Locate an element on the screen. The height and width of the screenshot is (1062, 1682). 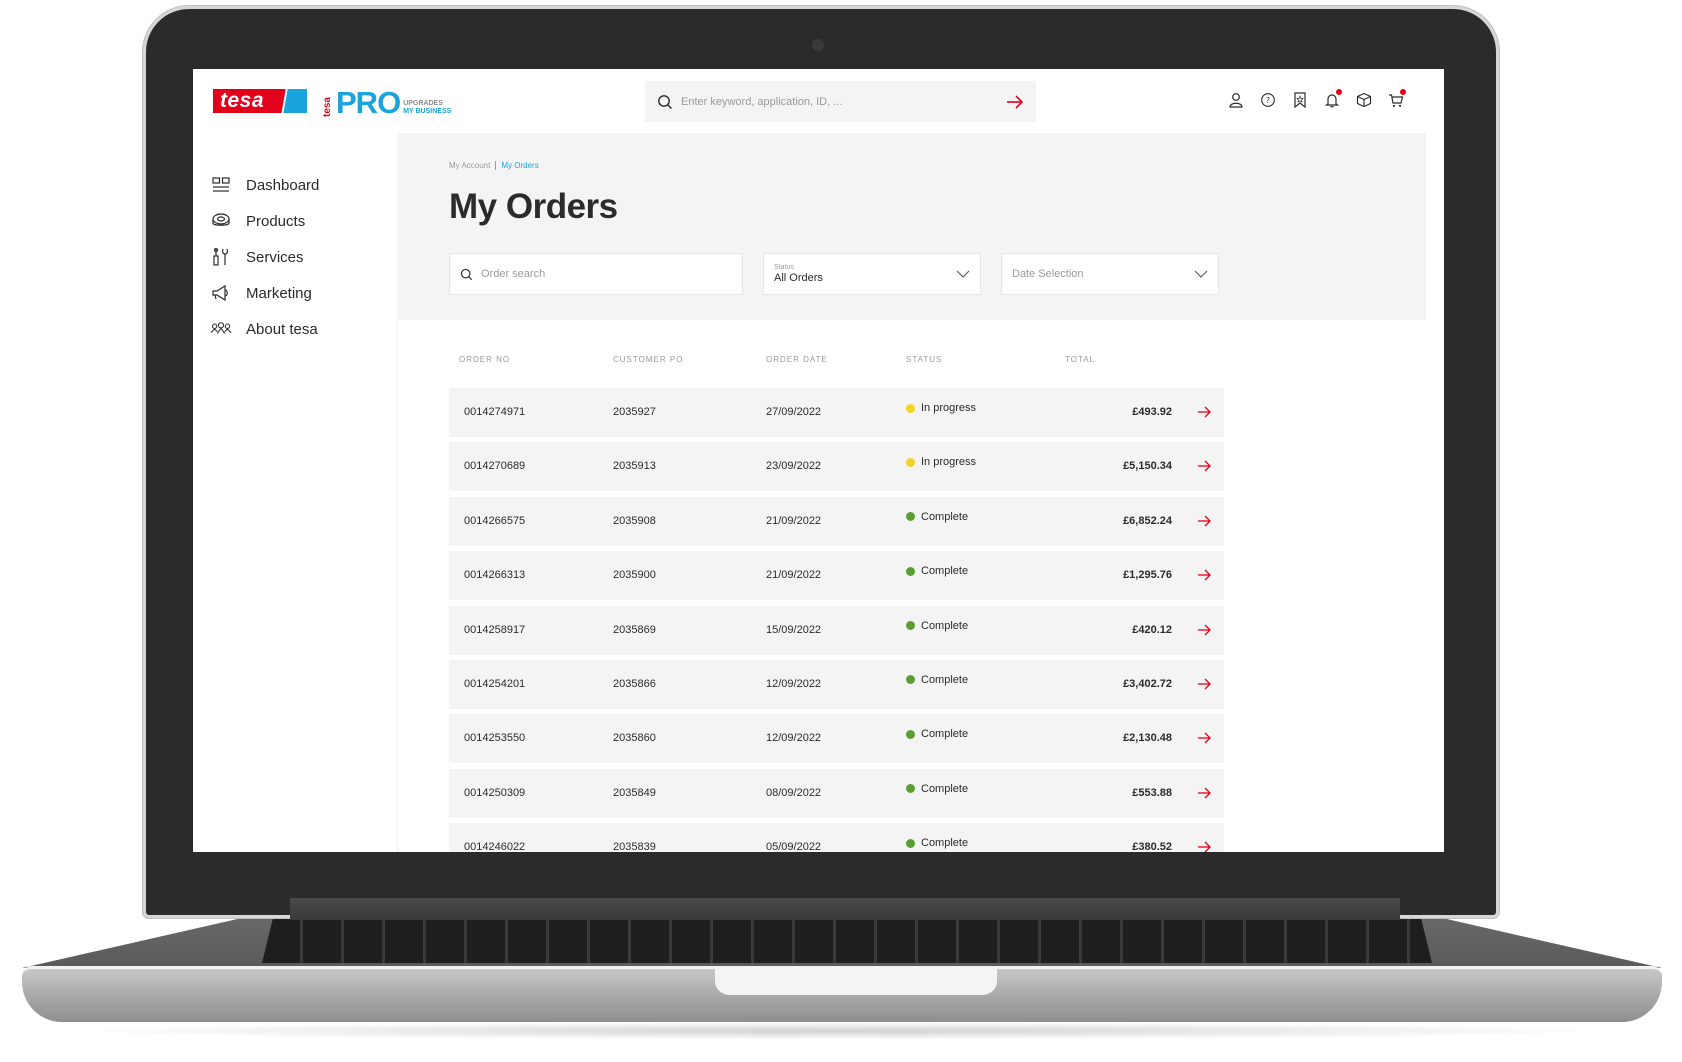
order-total: £380.52 is located at coordinates (1152, 846).